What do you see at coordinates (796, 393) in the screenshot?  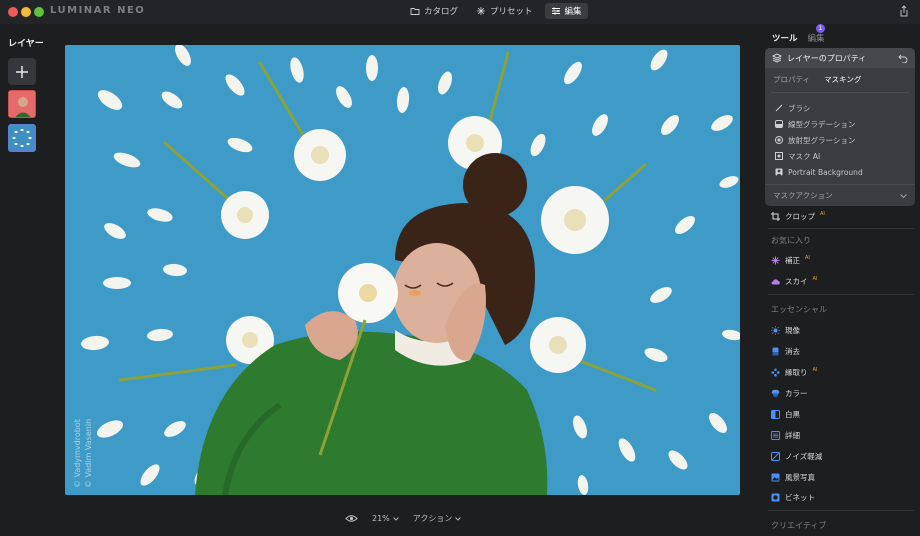 I see `color-label: カラー` at bounding box center [796, 393].